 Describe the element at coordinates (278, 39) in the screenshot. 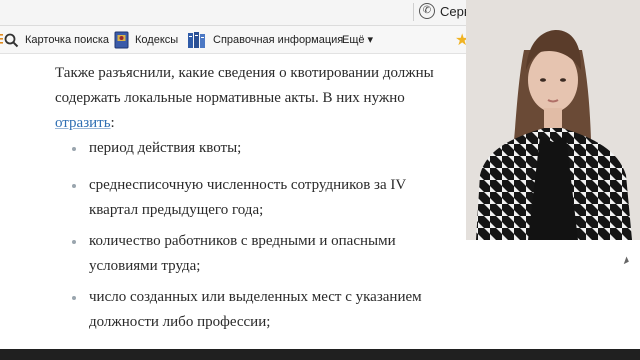

I see `toolbar-reference-label: Справочная информация` at that location.